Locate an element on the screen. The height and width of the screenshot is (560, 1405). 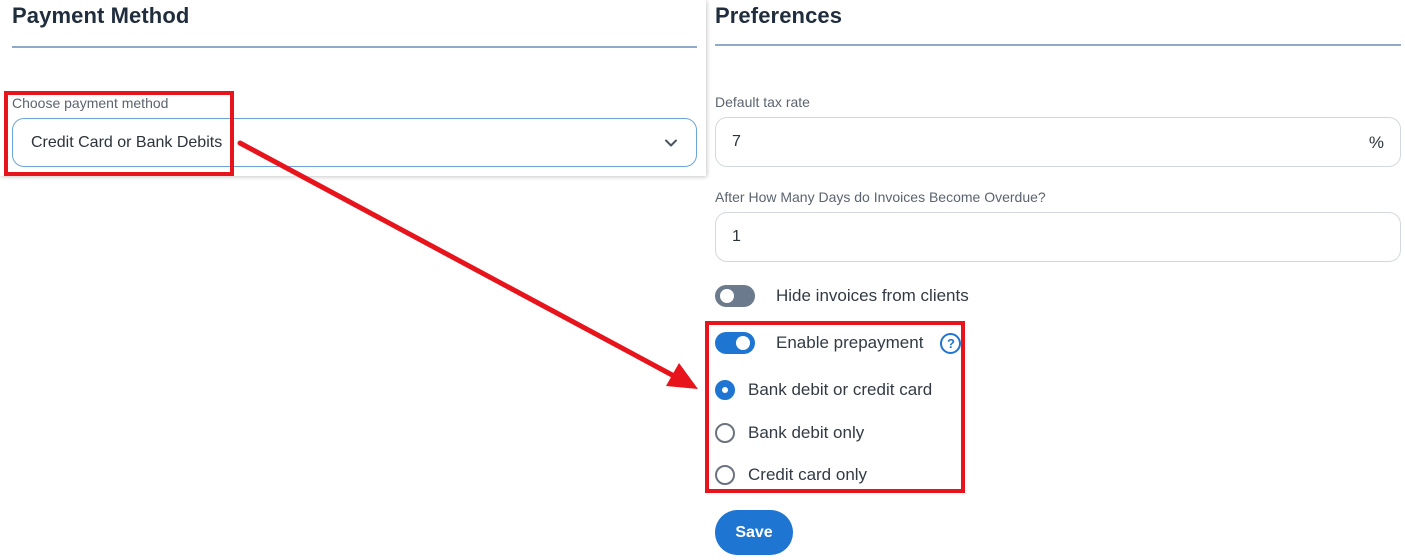
hide-invoices-label: Hide invoices from clients is located at coordinates (872, 295).